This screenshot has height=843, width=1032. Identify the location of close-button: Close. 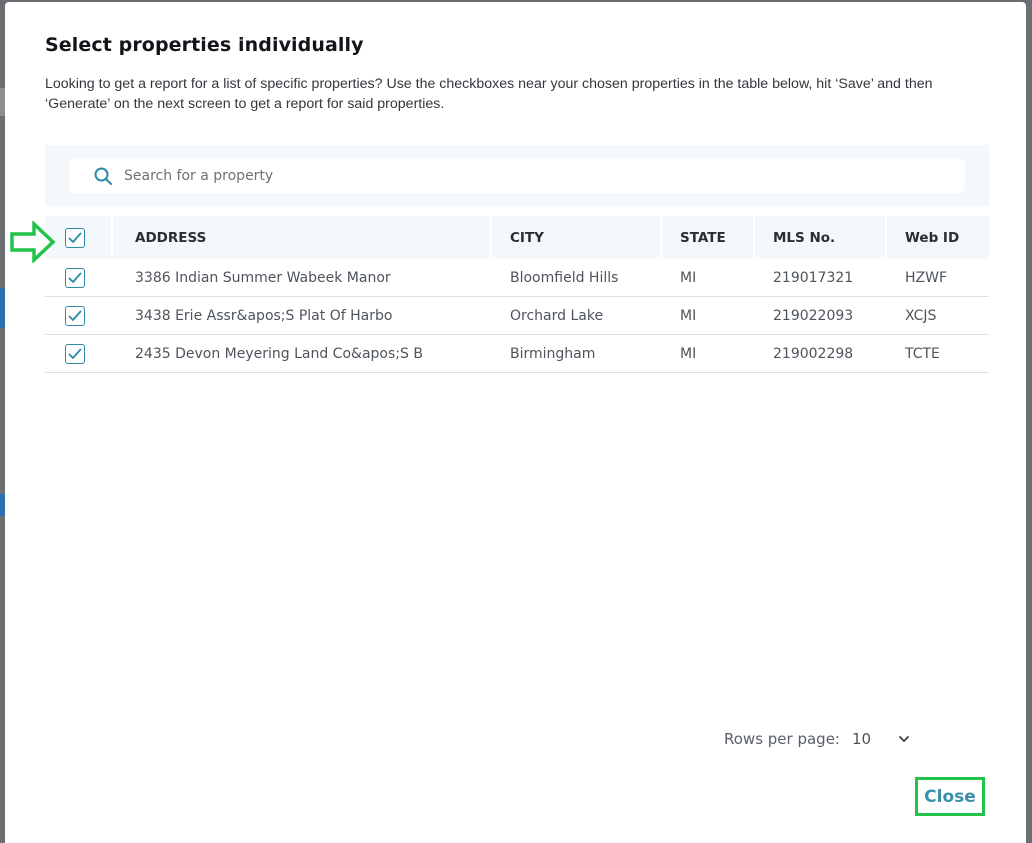
(950, 796).